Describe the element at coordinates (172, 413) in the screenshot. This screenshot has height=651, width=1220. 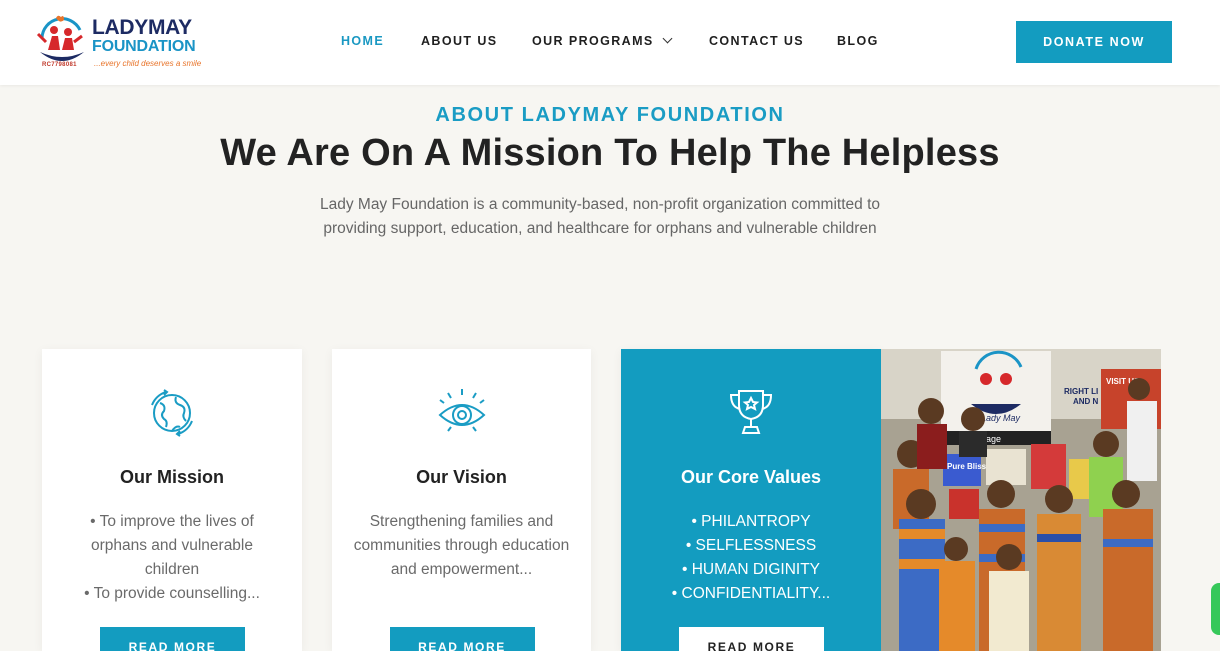
I see `globe-icon` at that location.